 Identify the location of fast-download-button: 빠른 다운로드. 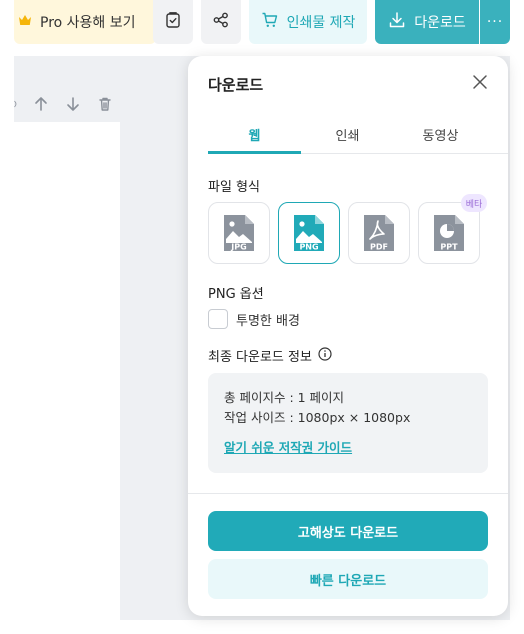
(348, 579).